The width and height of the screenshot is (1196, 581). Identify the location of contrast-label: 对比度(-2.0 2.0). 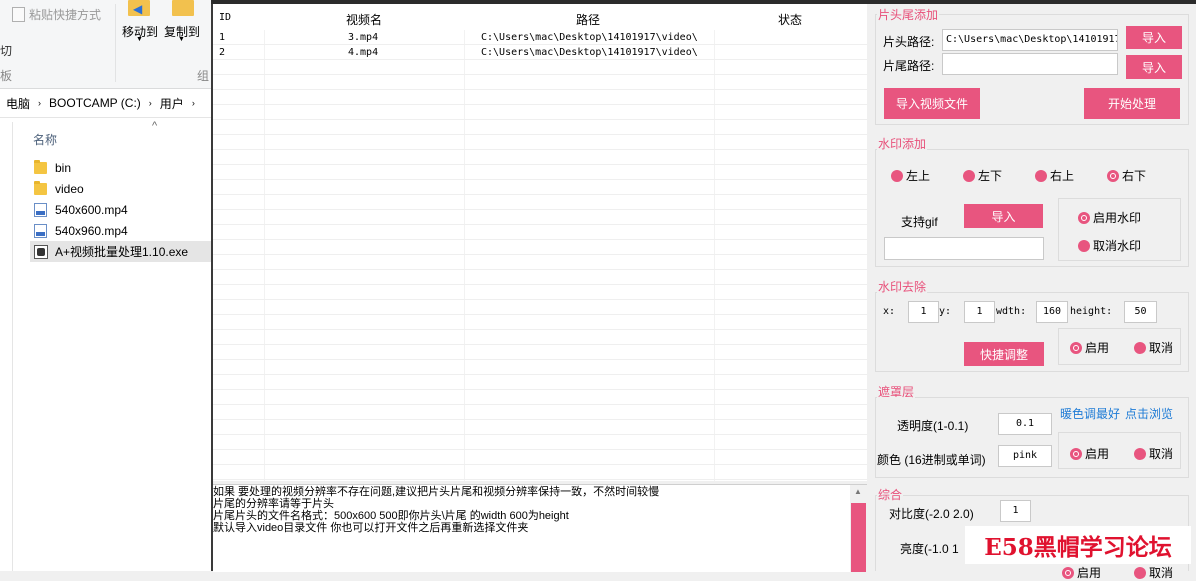
(931, 514).